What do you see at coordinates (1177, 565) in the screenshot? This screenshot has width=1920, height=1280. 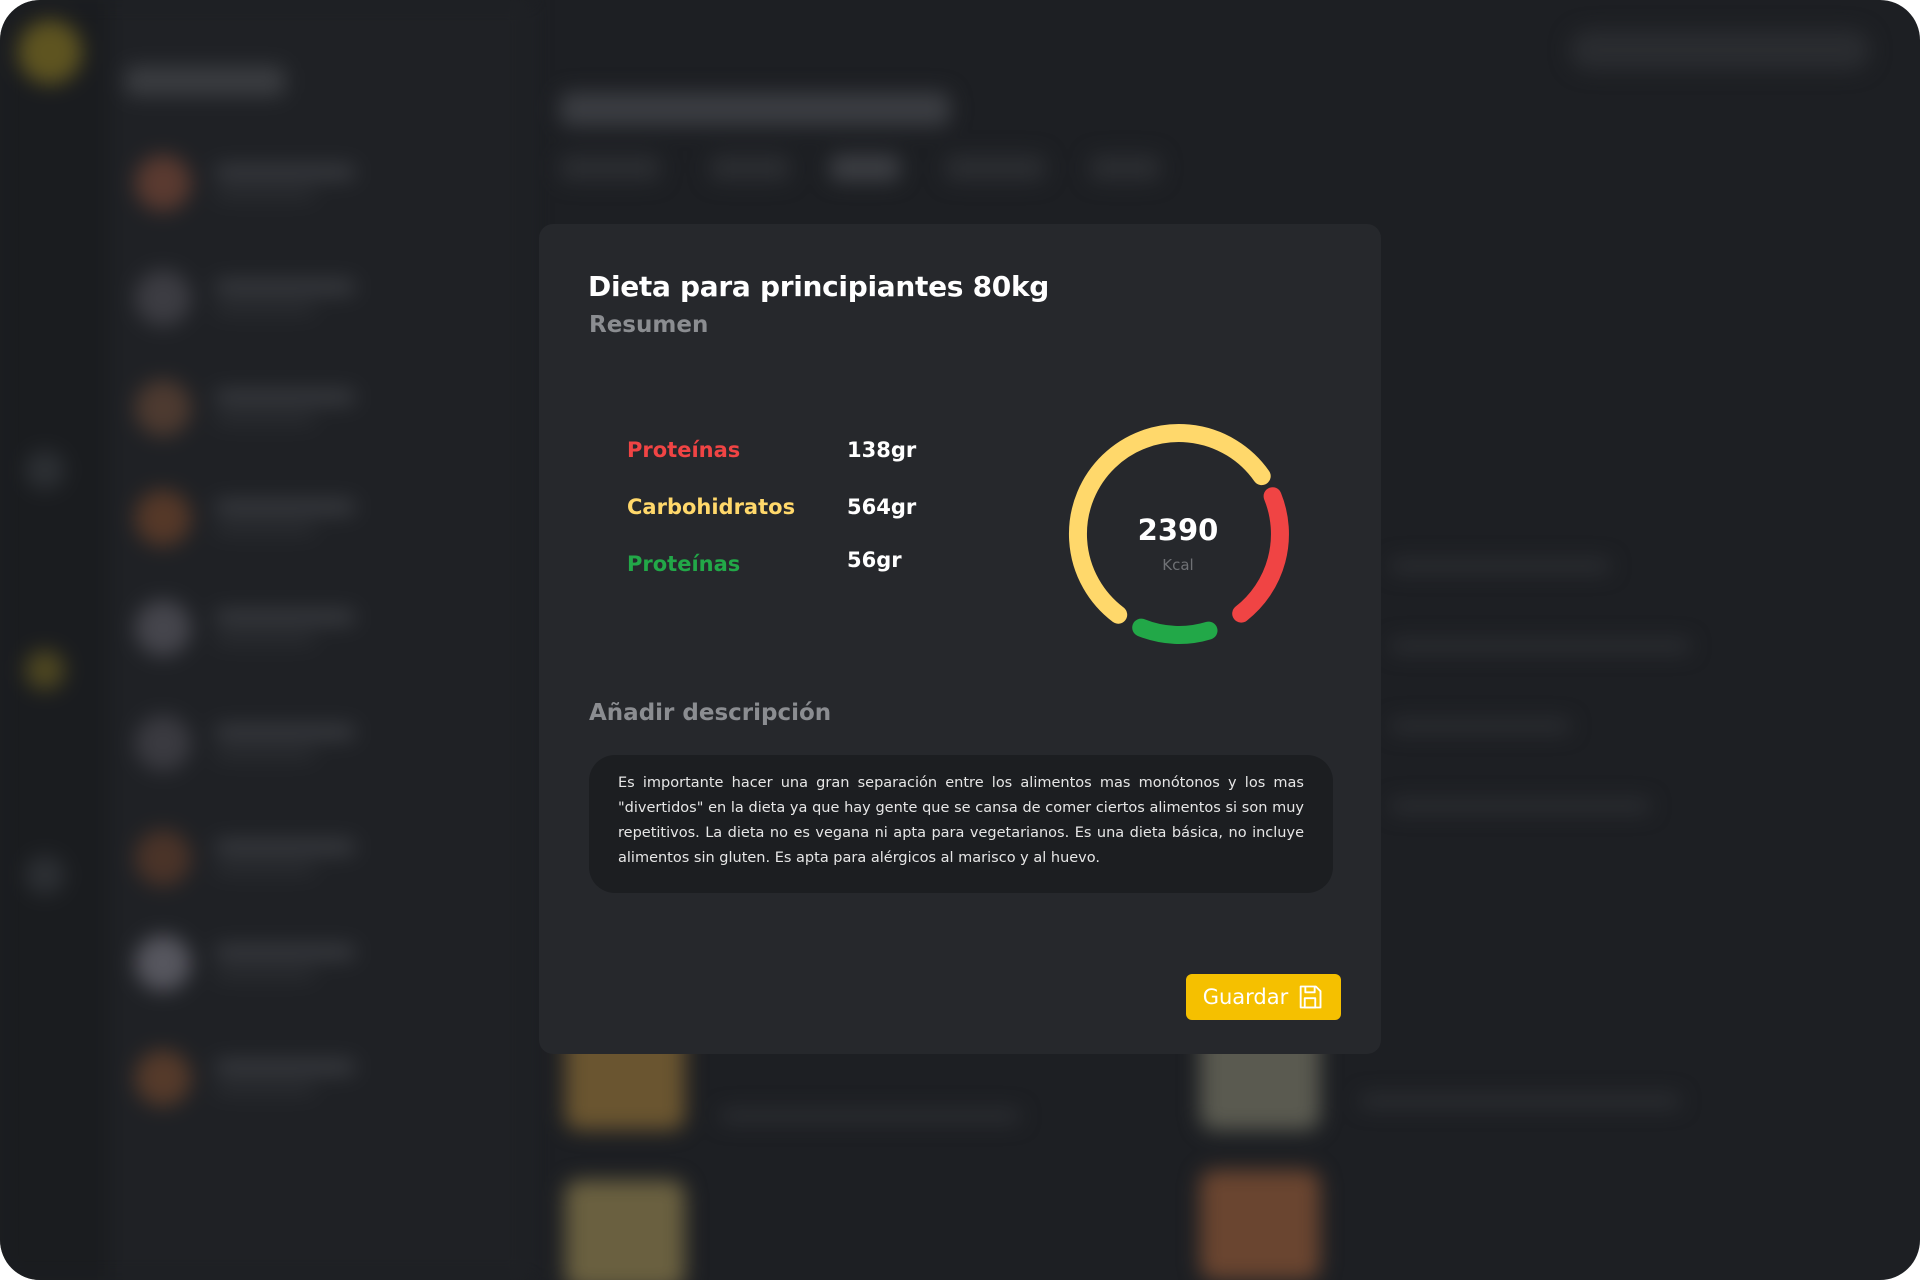 I see `calorie-unit: Kcal` at bounding box center [1177, 565].